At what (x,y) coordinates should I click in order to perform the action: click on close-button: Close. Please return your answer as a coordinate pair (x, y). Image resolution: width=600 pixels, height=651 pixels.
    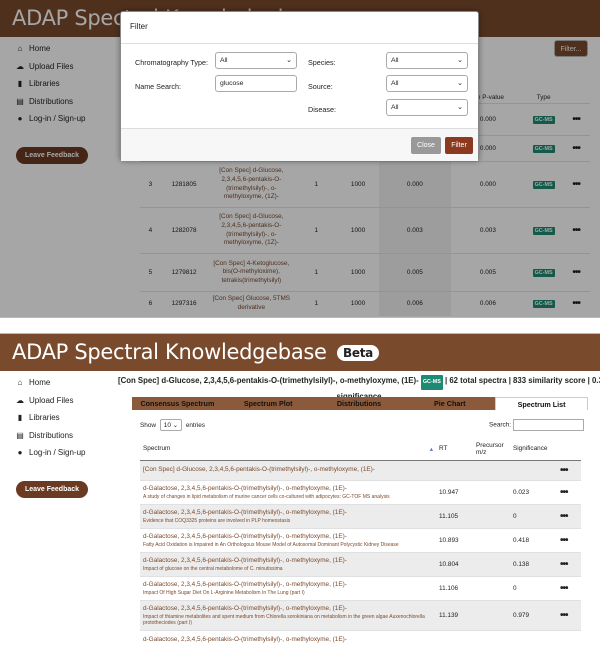
    Looking at the image, I should click on (426, 145).